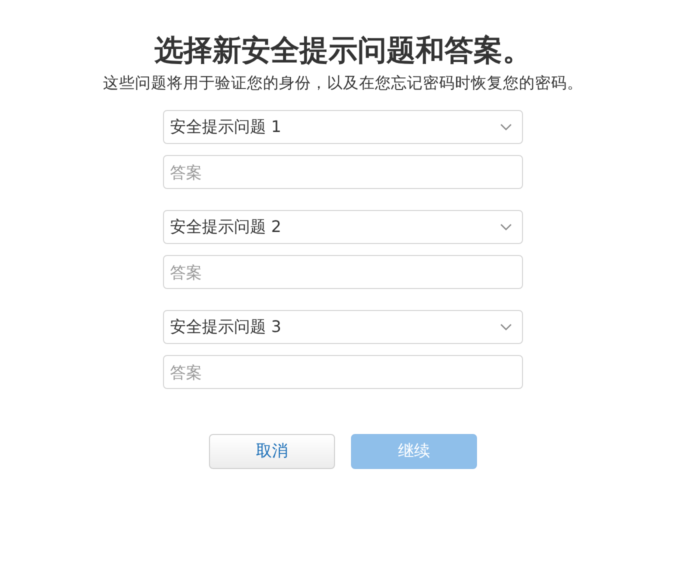 This screenshot has height=561, width=686. I want to click on question-dropdown: 安全提示问题 3, so click(343, 327).